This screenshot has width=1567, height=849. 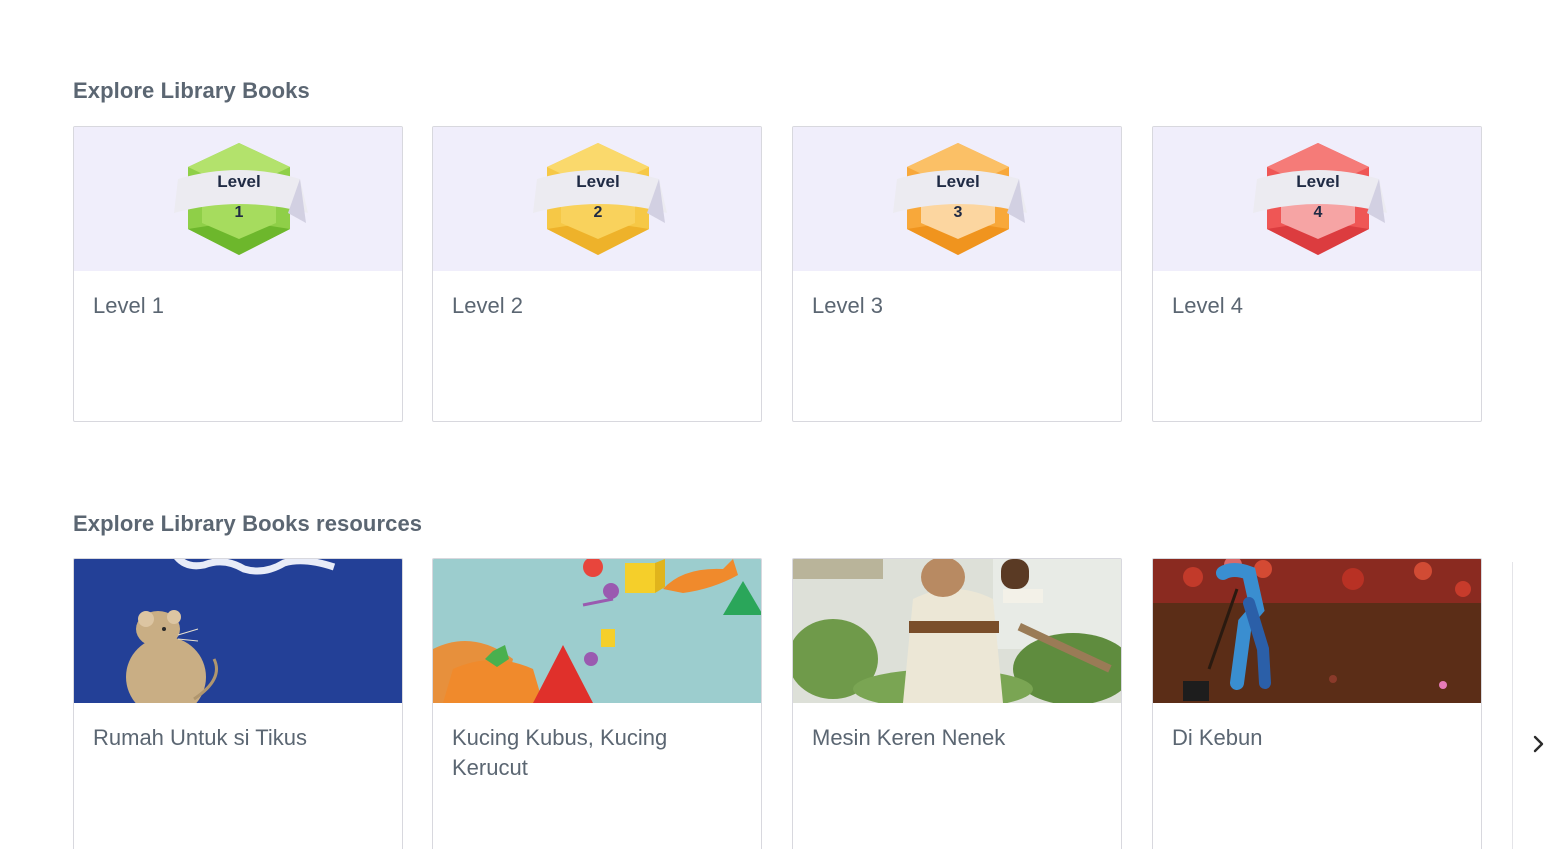 What do you see at coordinates (1320, 199) in the screenshot?
I see `level-4-badge-icon: Level 4` at bounding box center [1320, 199].